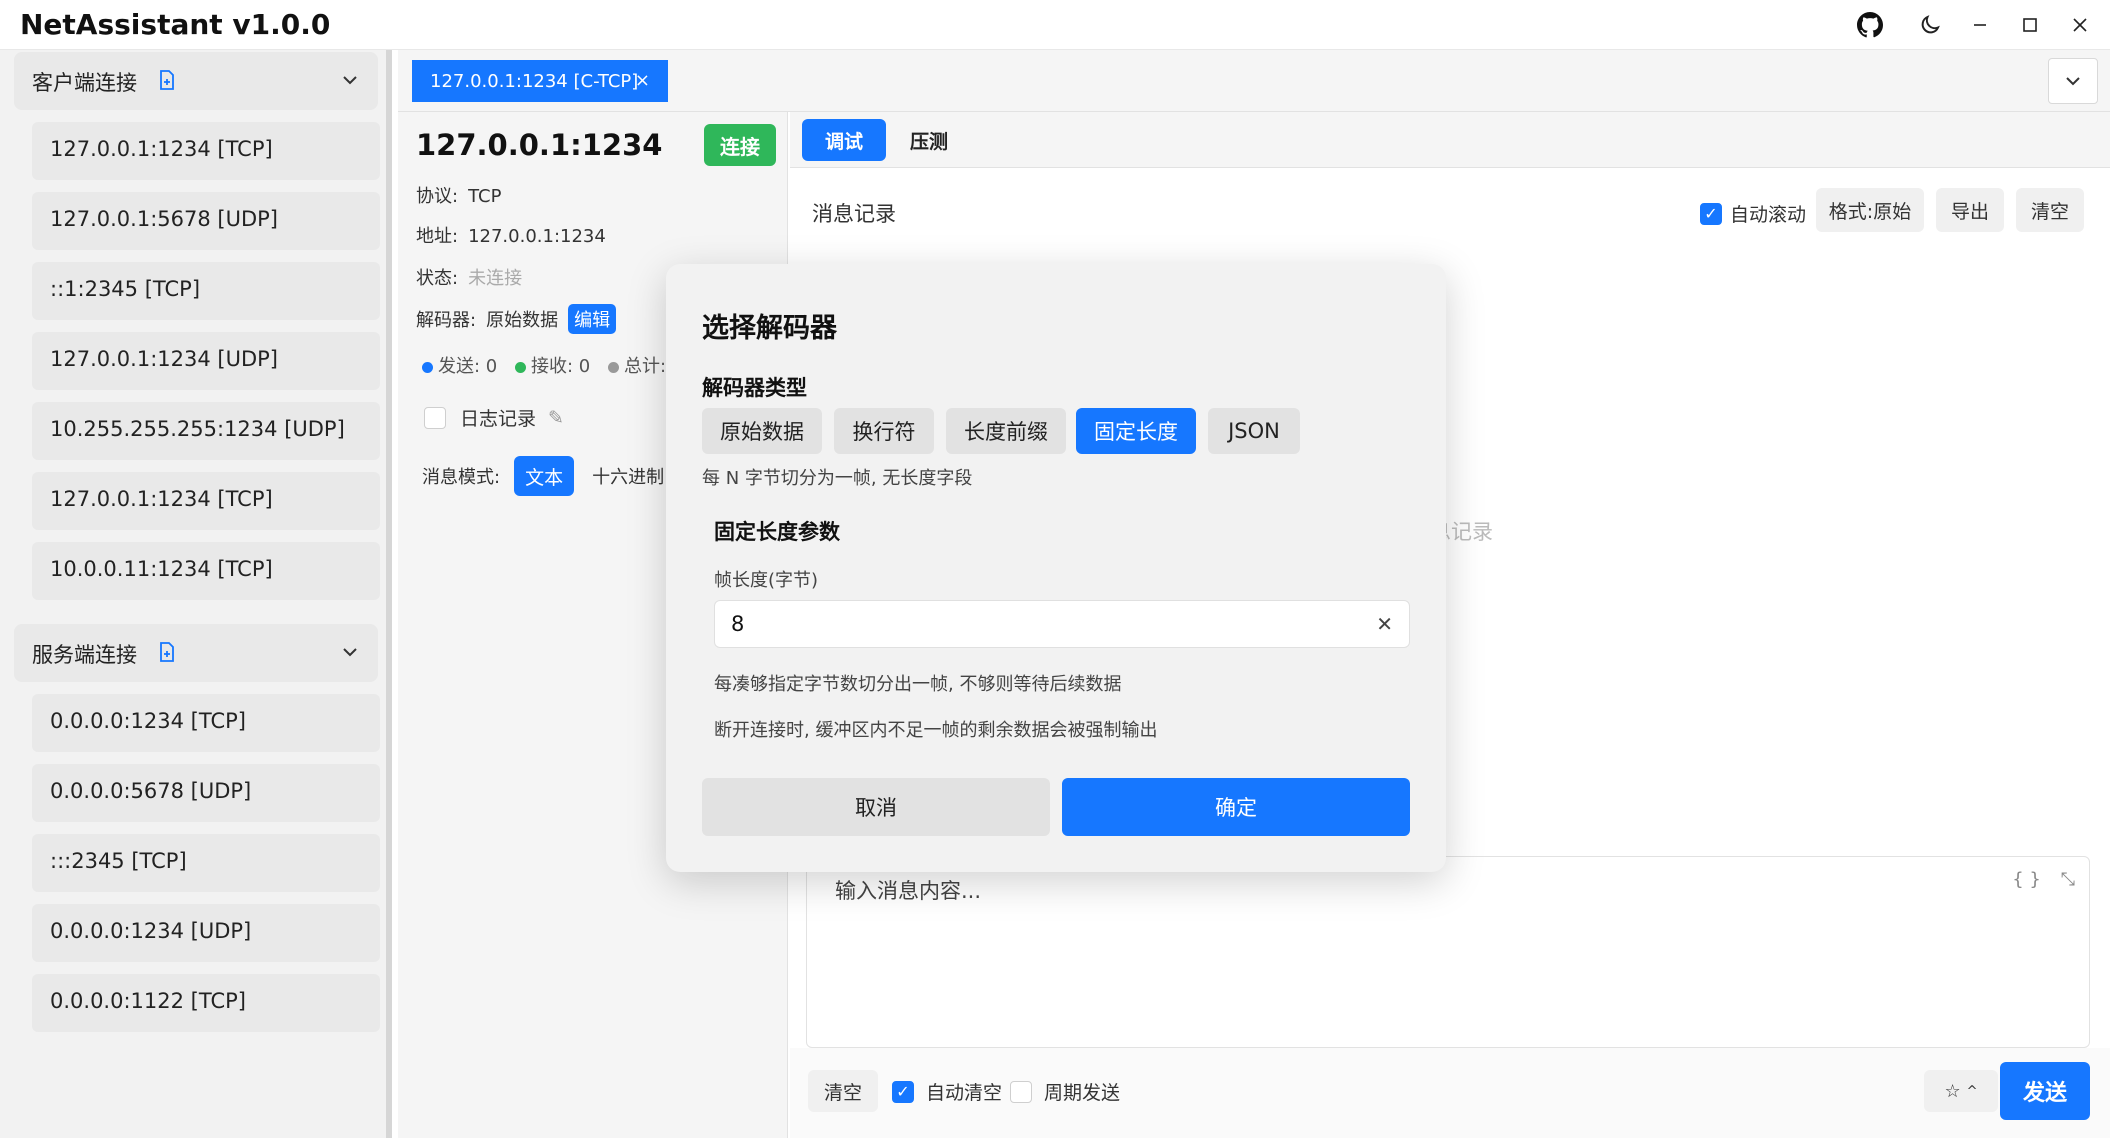  I want to click on decoder-option-fixed-length: 固定长度, so click(1136, 431).